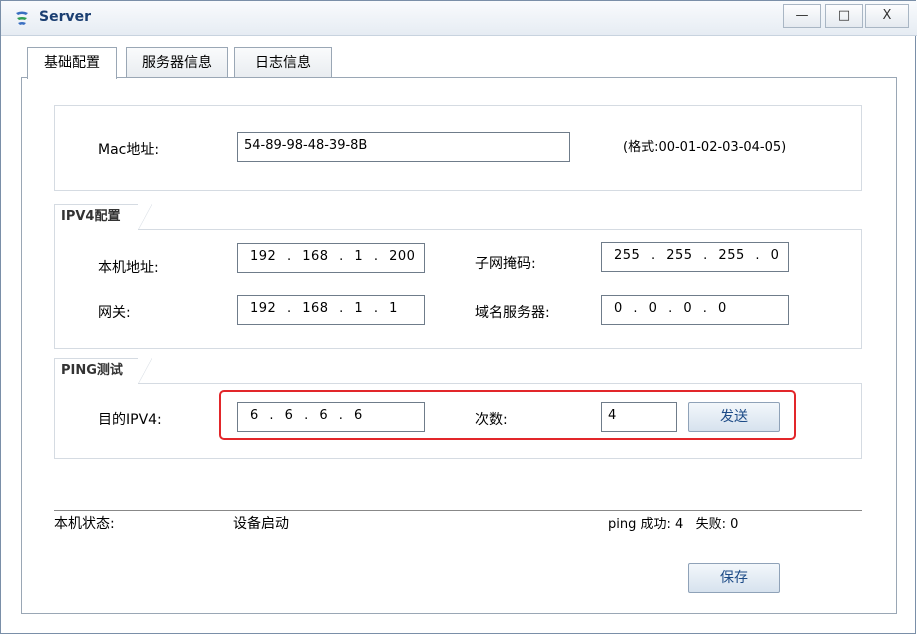  Describe the element at coordinates (331, 310) in the screenshot. I see `gateway-input: 192 . 168 . 1 . 1` at that location.